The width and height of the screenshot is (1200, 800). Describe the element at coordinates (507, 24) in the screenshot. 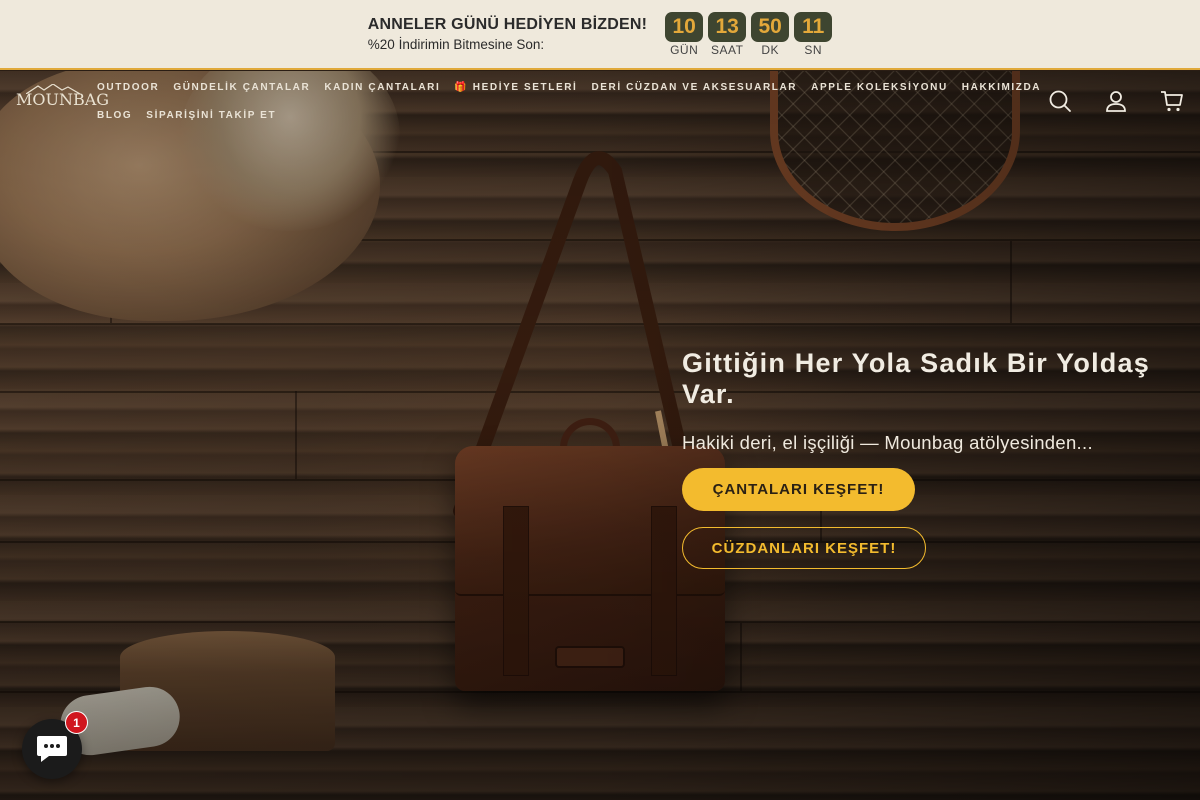

I see `announcement-title: ANNELER GÜNÜ HEDİYEN BİZDEN!` at that location.